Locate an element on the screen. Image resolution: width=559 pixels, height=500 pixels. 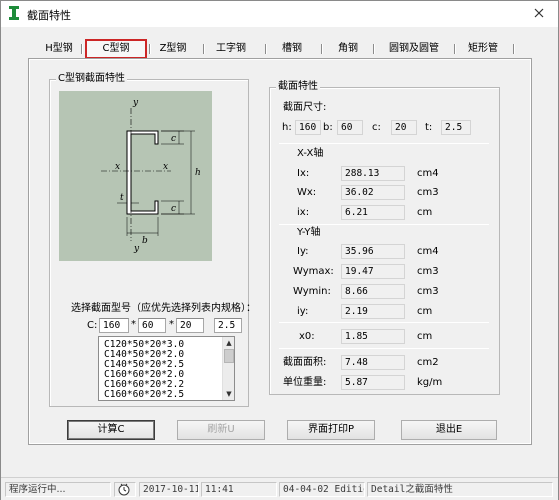
c-section-diagram: y y x x c c h t b is located at coordinates (135, 176).